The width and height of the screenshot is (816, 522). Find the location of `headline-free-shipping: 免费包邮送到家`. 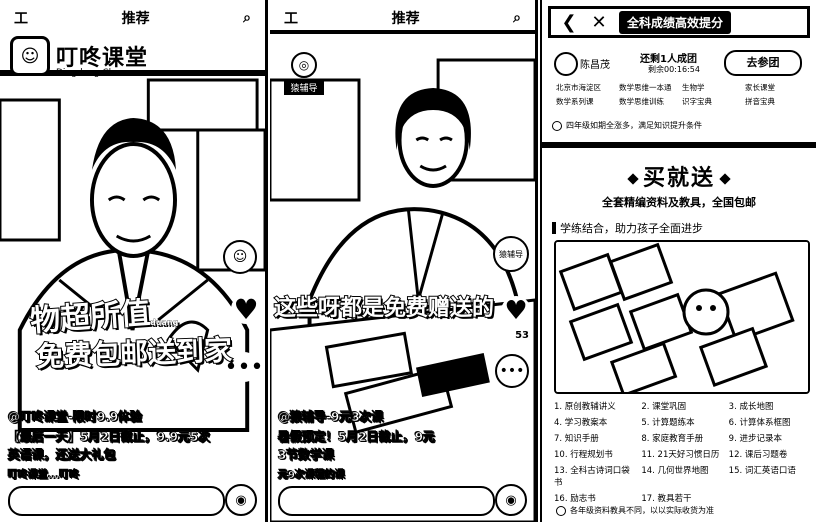

headline-free-shipping: 免费包邮送到家 is located at coordinates (134, 354).